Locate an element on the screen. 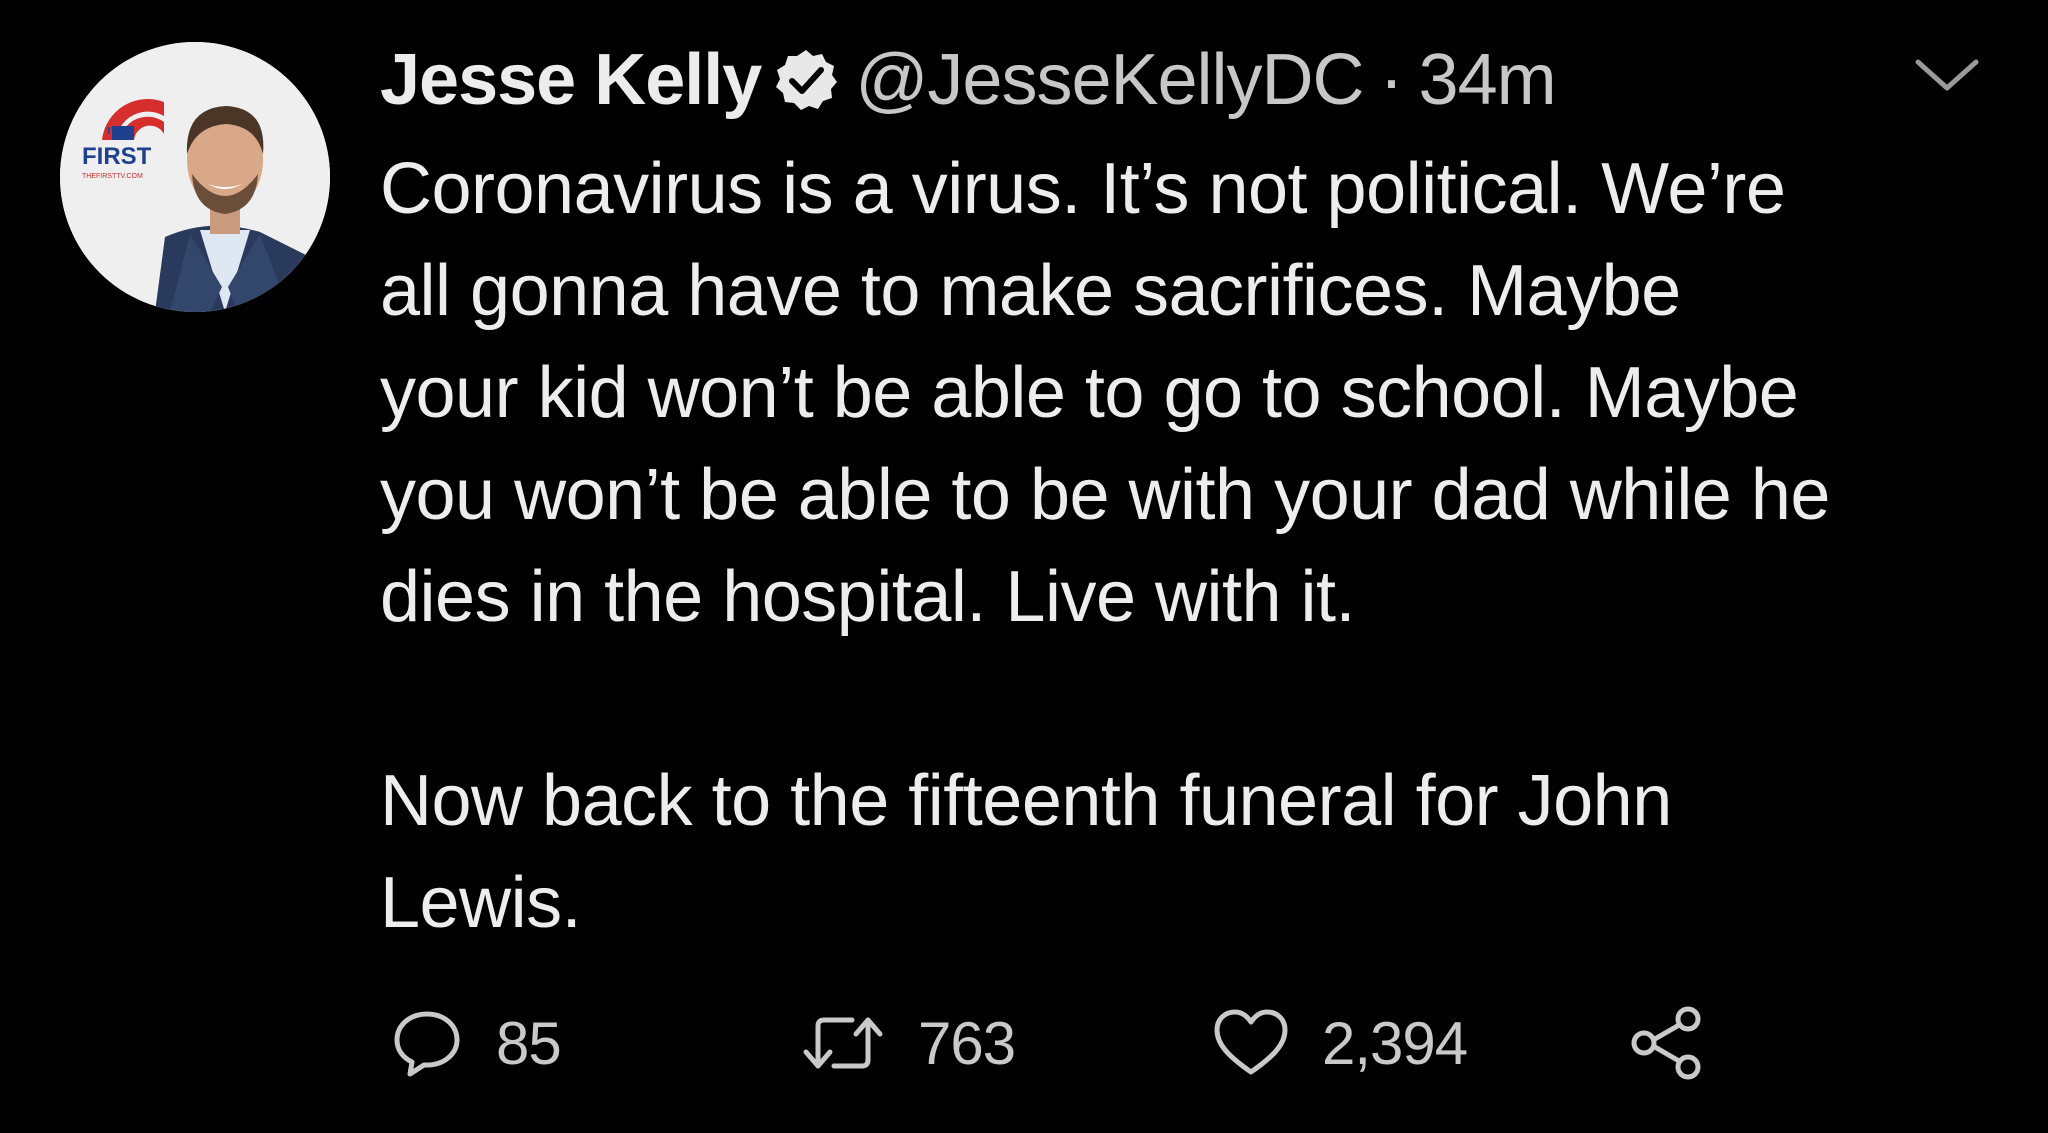  author-display-name: Jesse Kelly is located at coordinates (571, 80).